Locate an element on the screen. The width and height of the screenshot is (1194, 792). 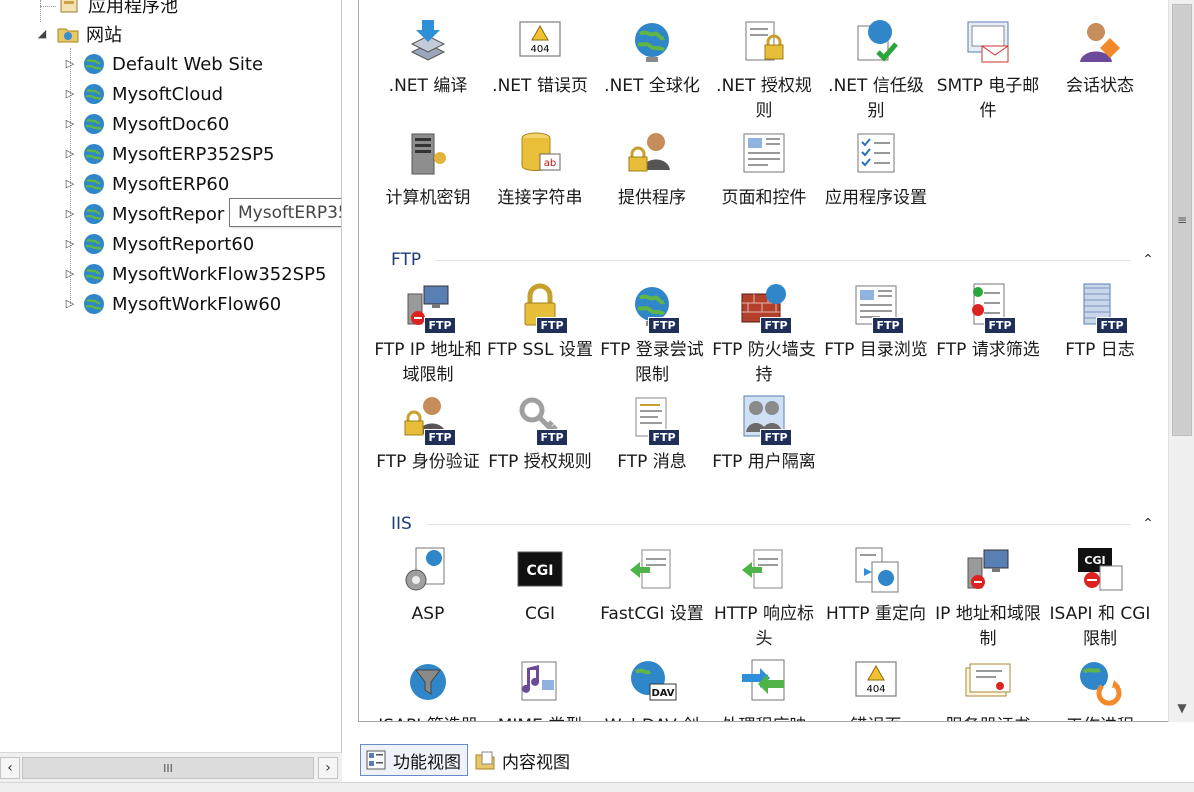
collapse-iis-button: ⌃ is located at coordinates (1148, 524).